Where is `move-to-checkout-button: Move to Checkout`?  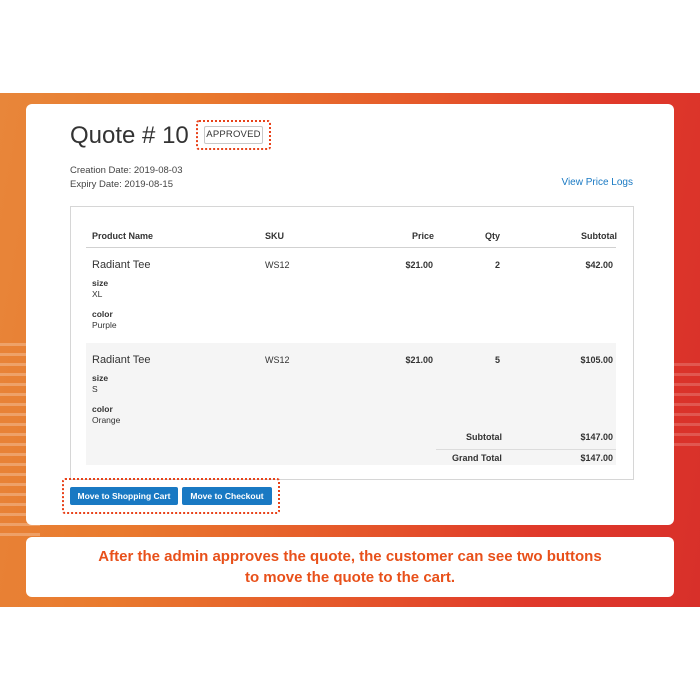
move-to-checkout-button: Move to Checkout is located at coordinates (227, 496).